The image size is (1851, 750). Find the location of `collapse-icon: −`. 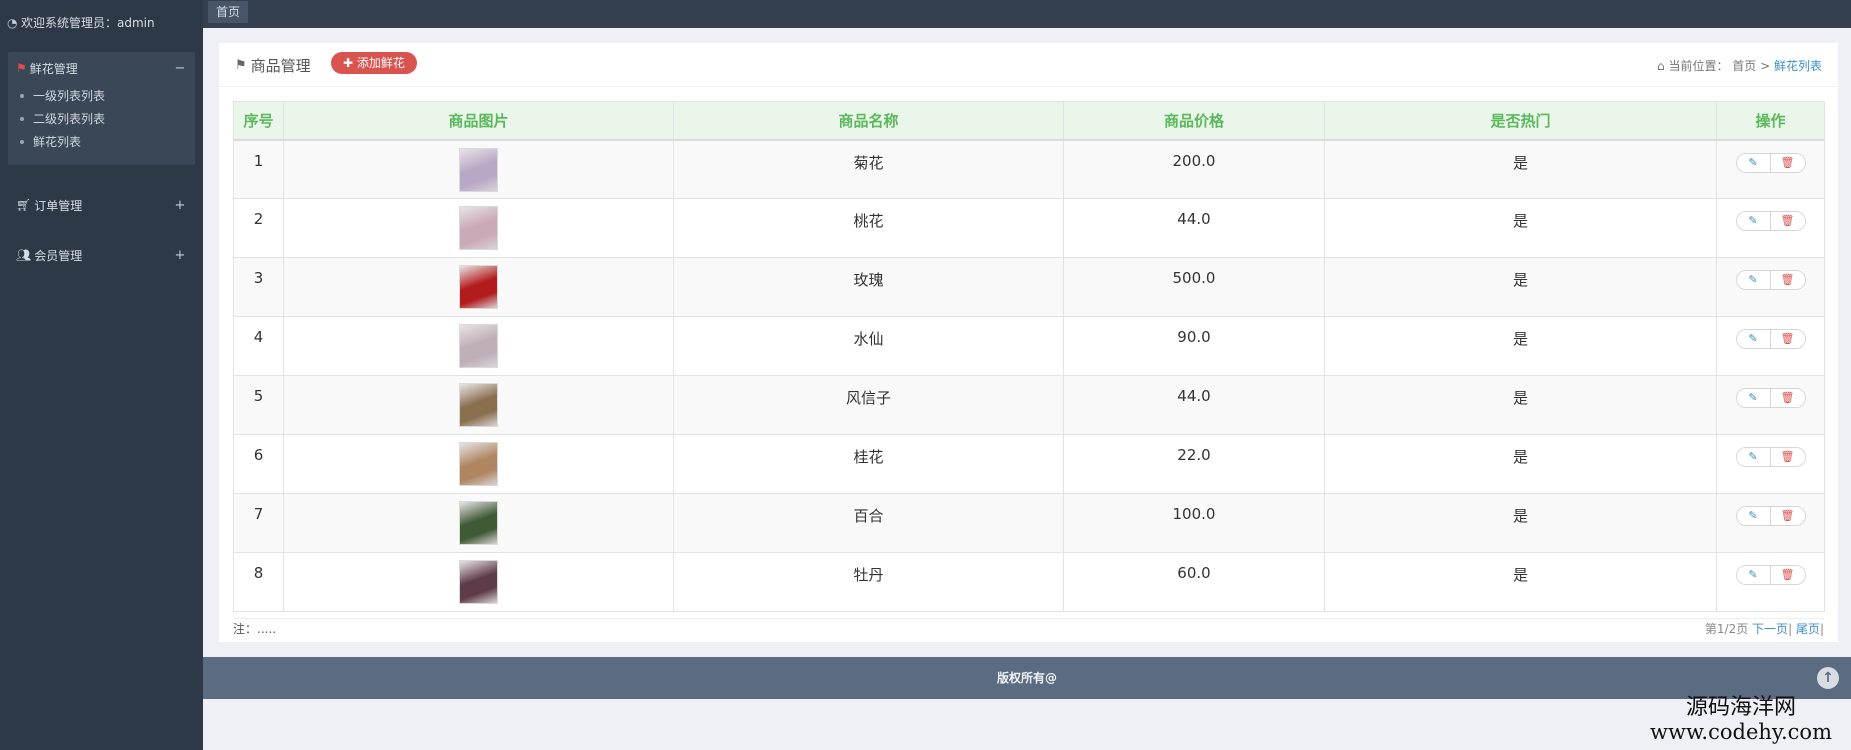

collapse-icon: − is located at coordinates (180, 68).